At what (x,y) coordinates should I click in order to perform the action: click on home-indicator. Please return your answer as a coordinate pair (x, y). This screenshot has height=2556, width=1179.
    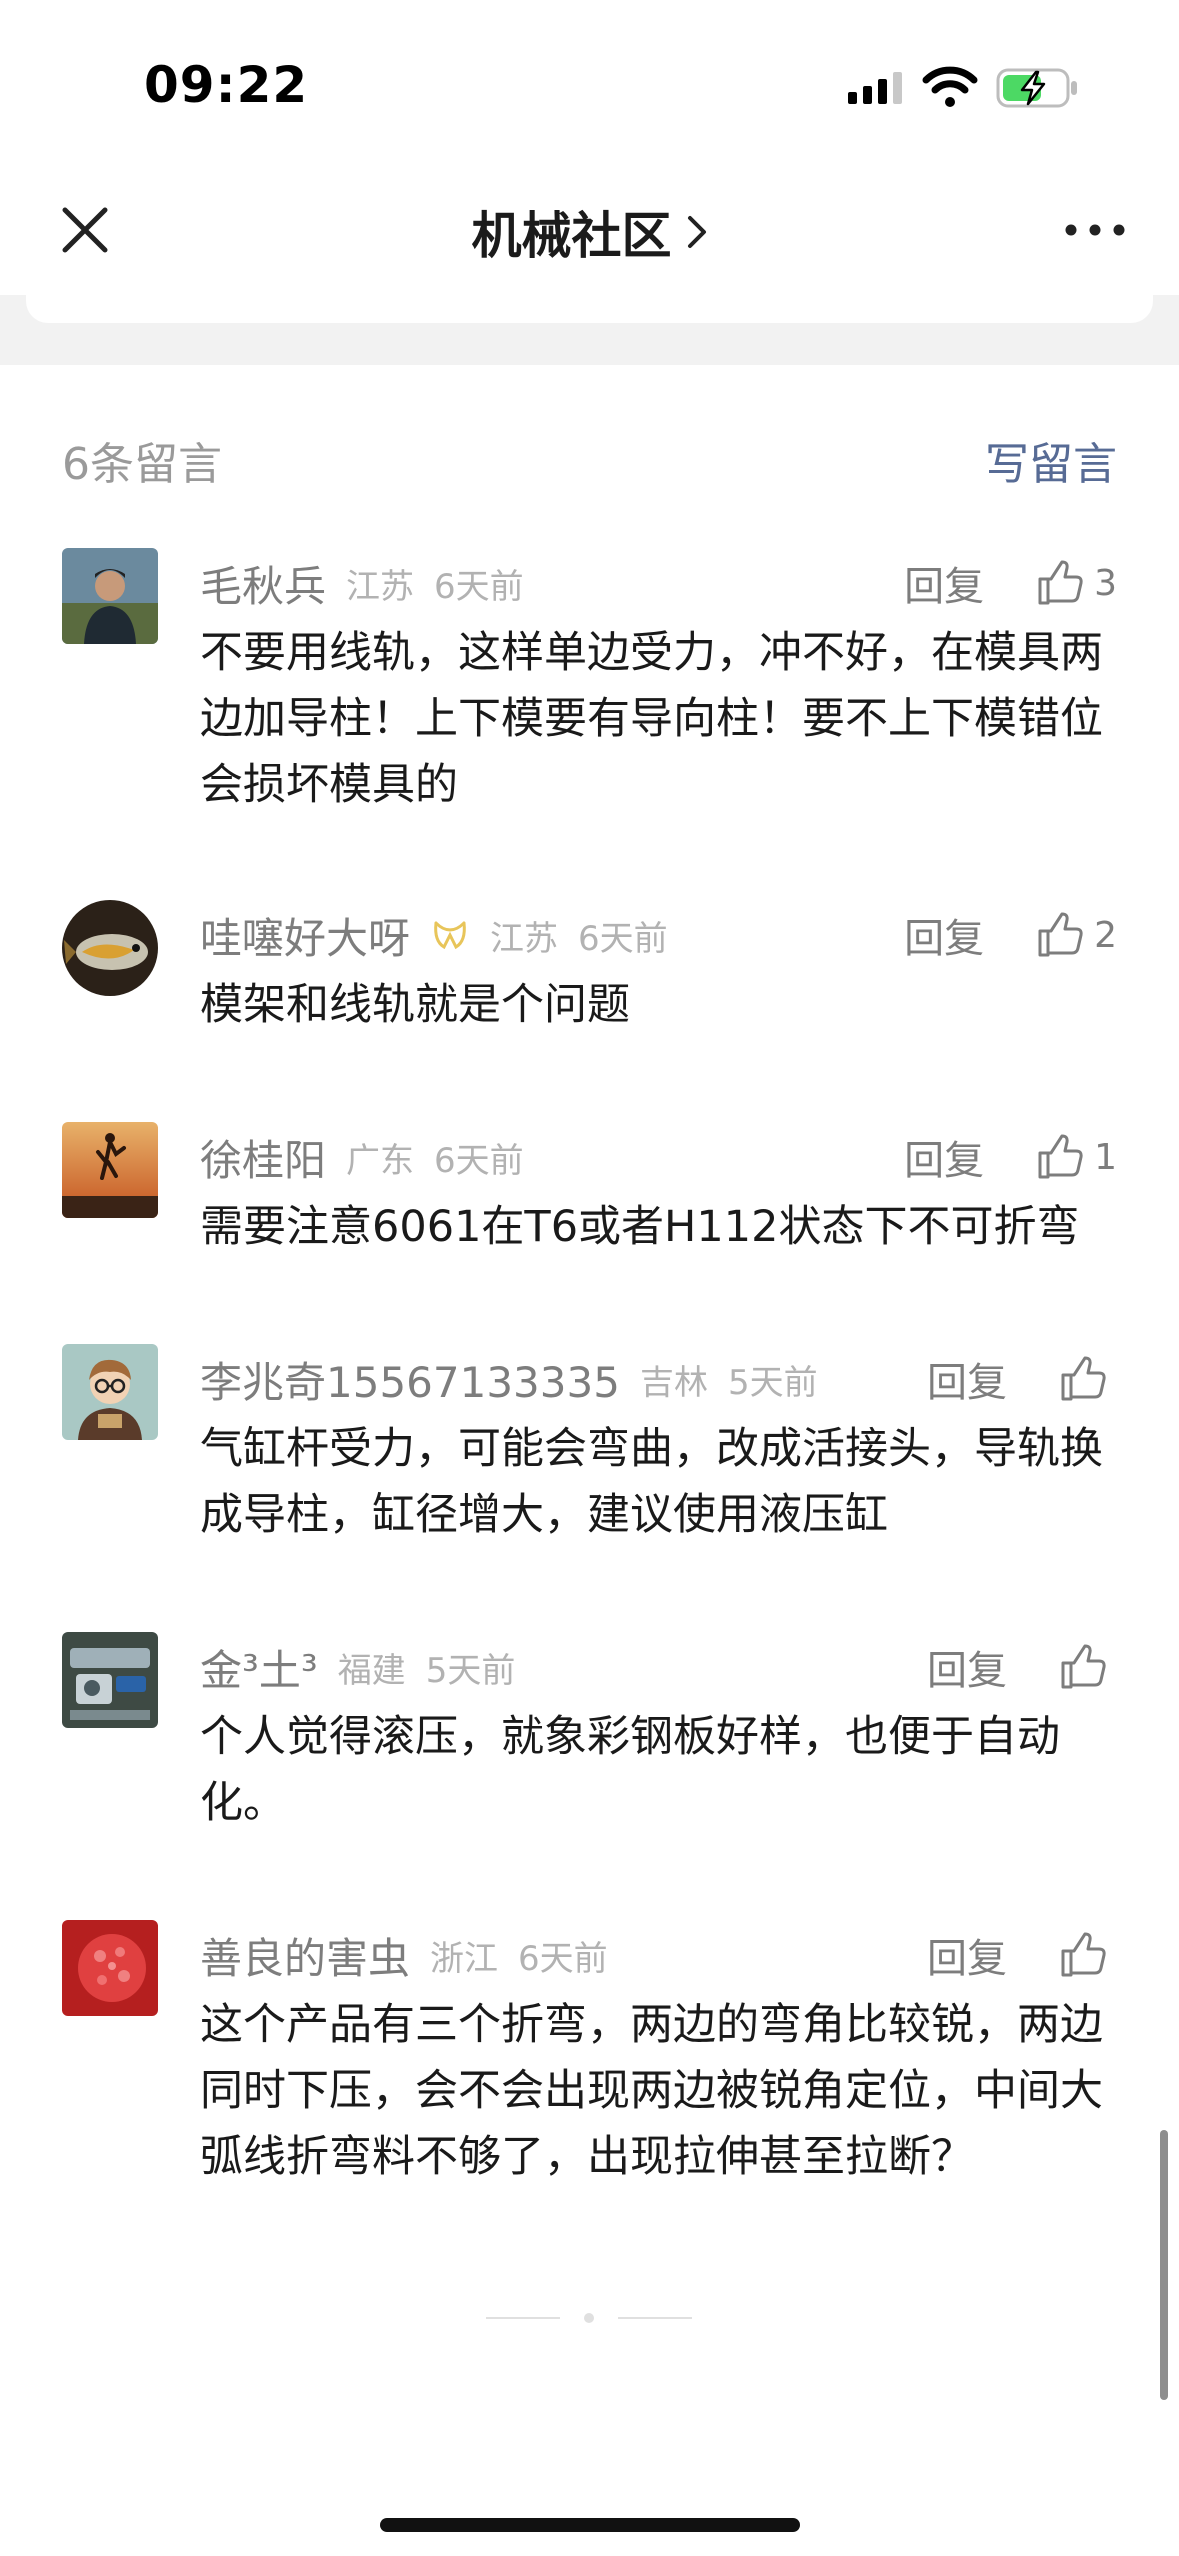
    Looking at the image, I should click on (590, 2525).